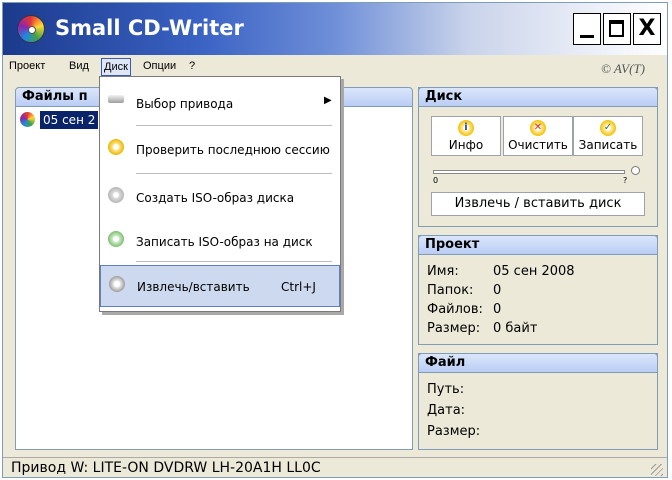  What do you see at coordinates (538, 128) in the screenshot?
I see `erase-disc-icon: ✕` at bounding box center [538, 128].